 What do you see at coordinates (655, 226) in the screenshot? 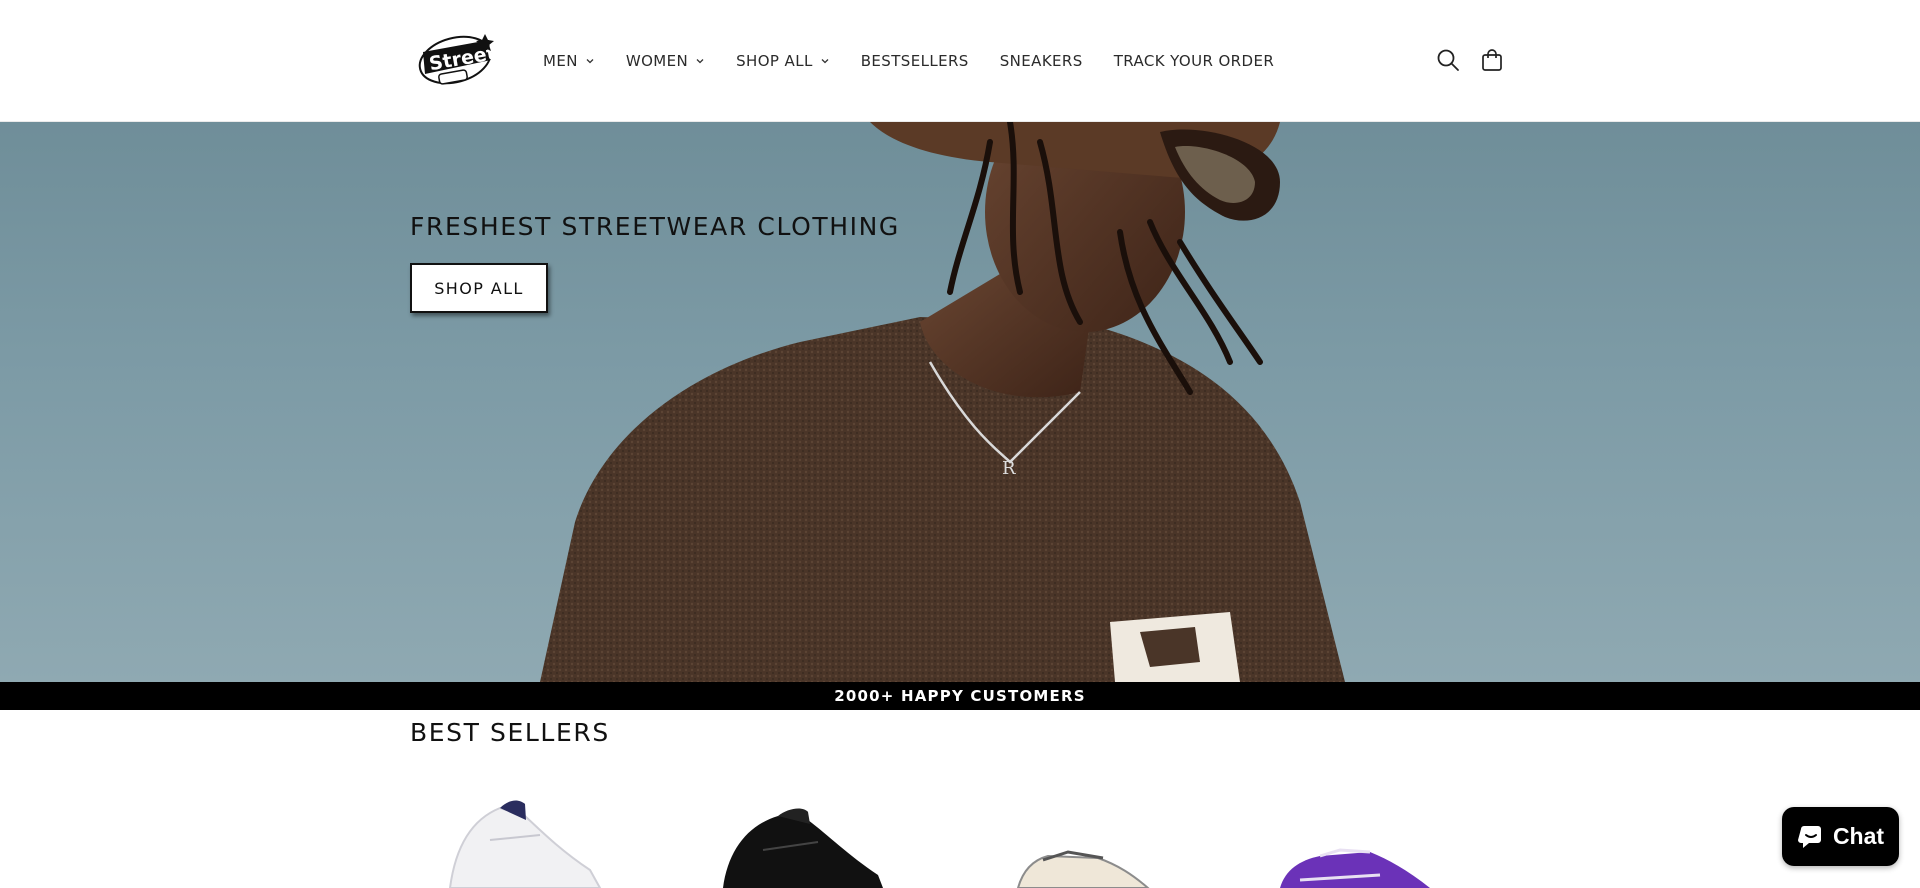
I see `hero-title: FRESHEST STREETWEAR CLOTHING` at bounding box center [655, 226].